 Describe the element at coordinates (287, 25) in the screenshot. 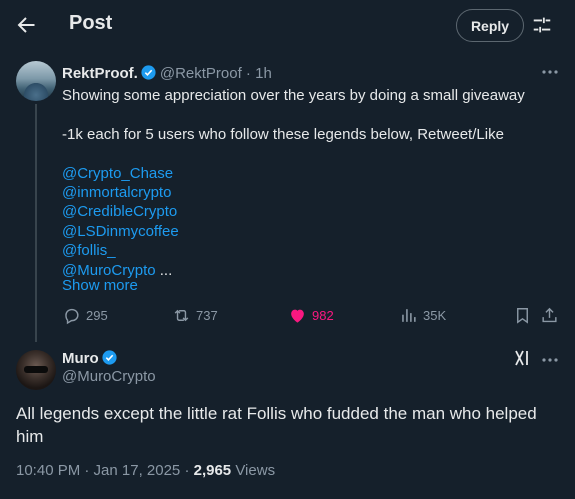

I see `top-bar: Post Reply` at that location.